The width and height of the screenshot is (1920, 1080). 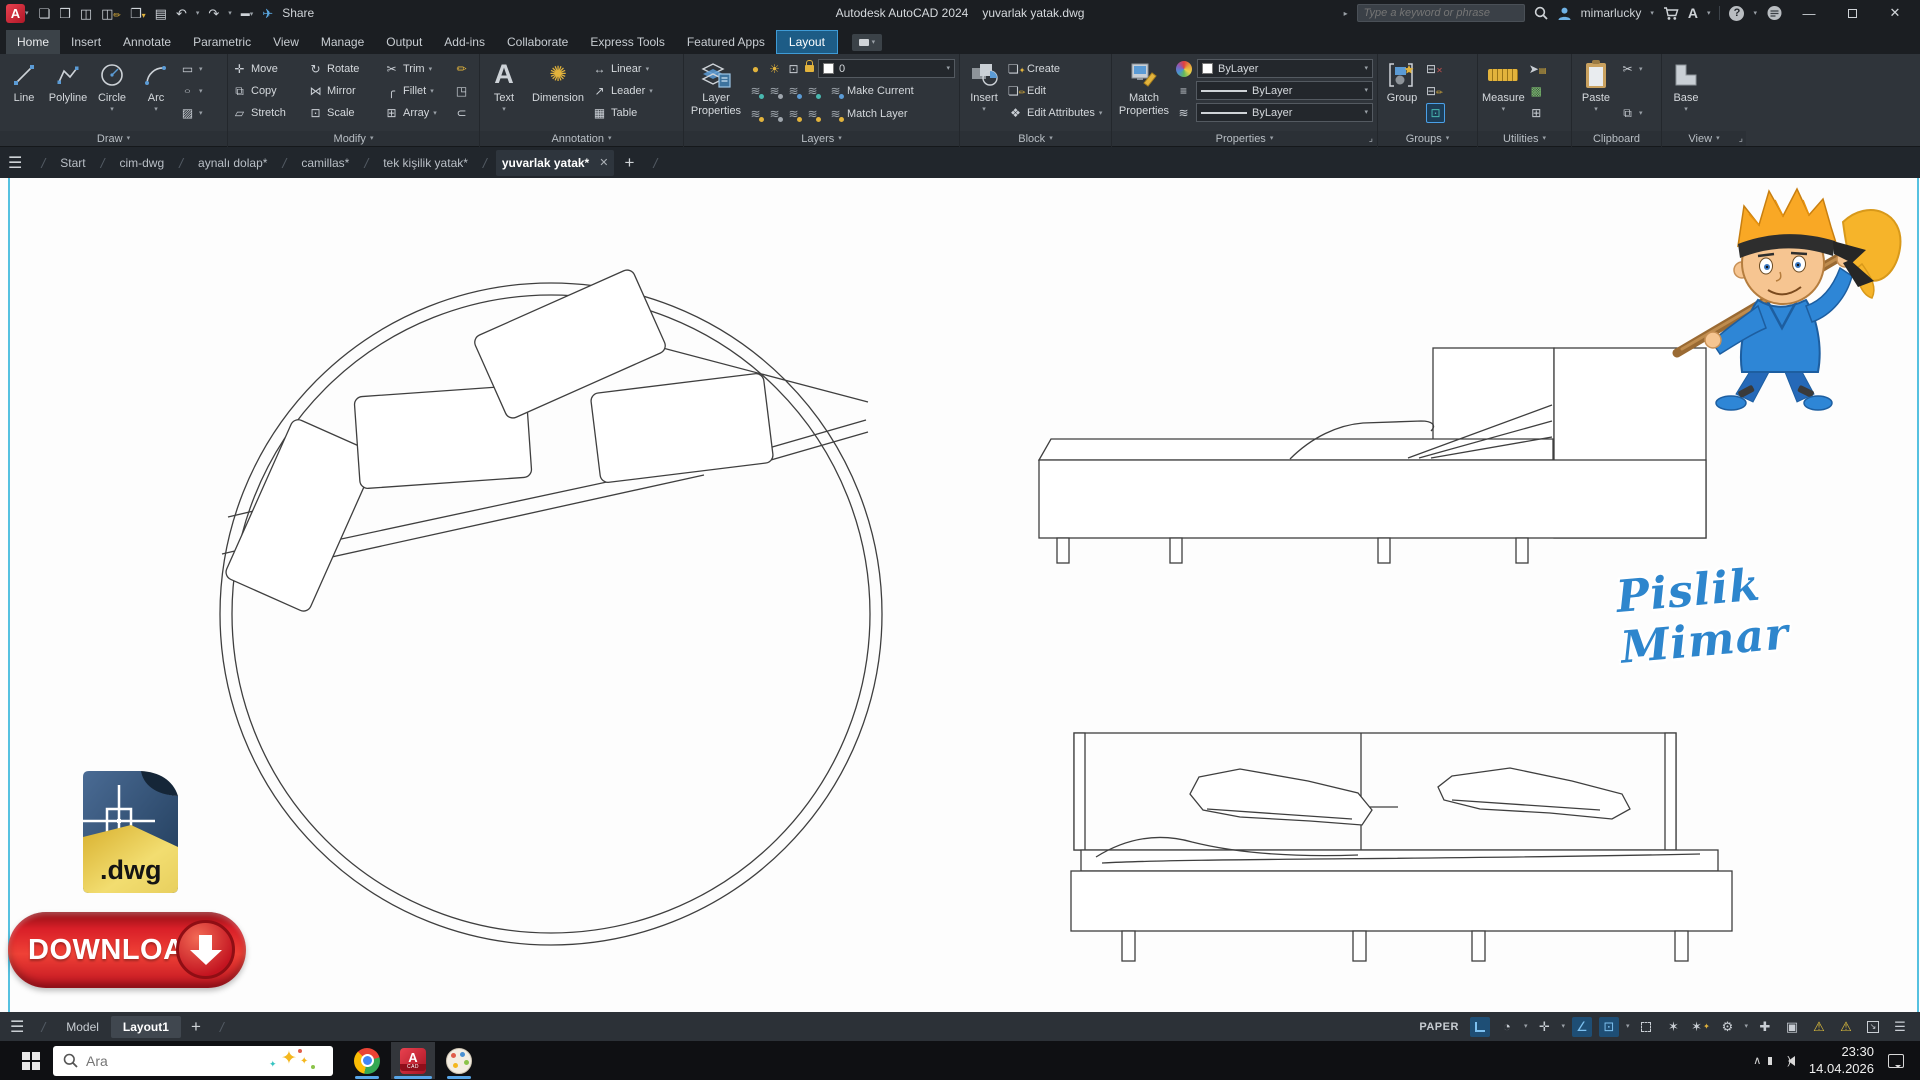 What do you see at coordinates (1628, 1026) in the screenshot?
I see `osnap-caret-icon: ▾` at bounding box center [1628, 1026].